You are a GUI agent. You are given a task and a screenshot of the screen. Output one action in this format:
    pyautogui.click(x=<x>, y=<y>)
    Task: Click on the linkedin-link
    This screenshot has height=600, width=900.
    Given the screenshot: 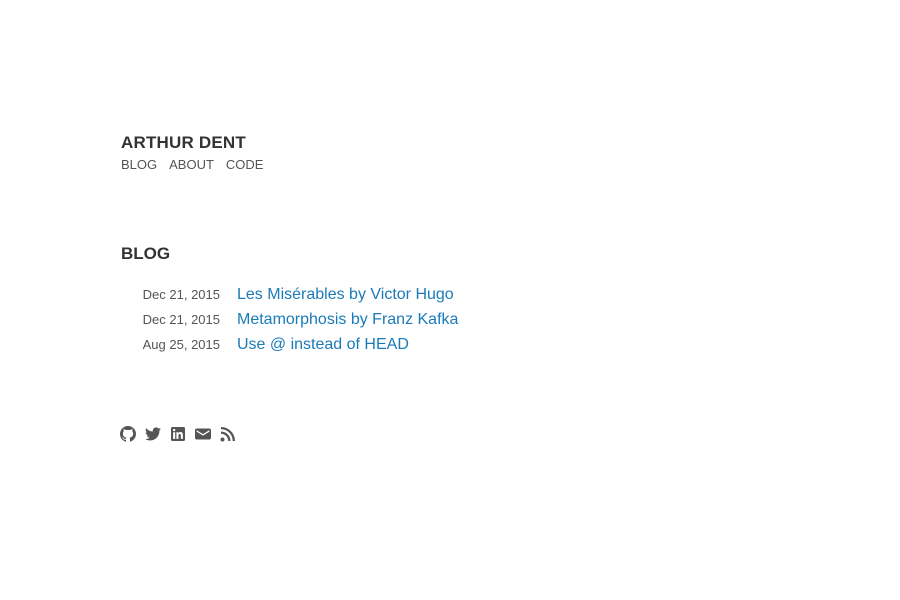 What is the action you would take?
    pyautogui.click(x=178, y=434)
    